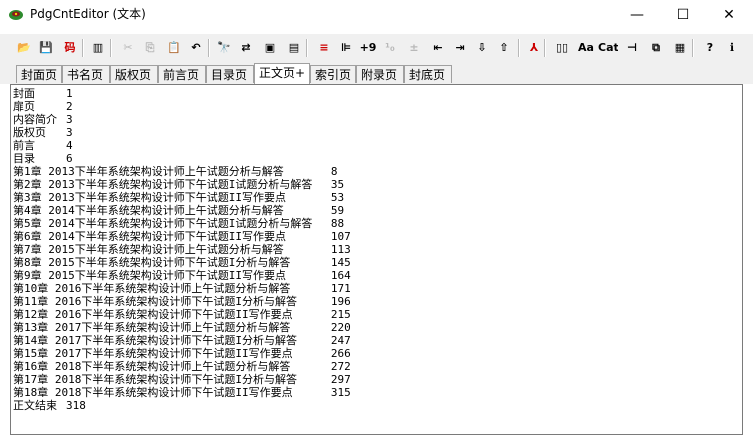 Image resolution: width=753 pixels, height=435 pixels. I want to click on toolbar: 📂 💾 码 ▥ ✂ ⎘ 📋 ↶ 🔭 ⇄ ▣ ▤ ≡ ⊫ +9 ¹₀ ± ⇤ ⇥ ⇩ ⇧ ⅄ ▯▯ Aa Cat ⊣ ⧉ ▦? ℹ, so click(376, 48).